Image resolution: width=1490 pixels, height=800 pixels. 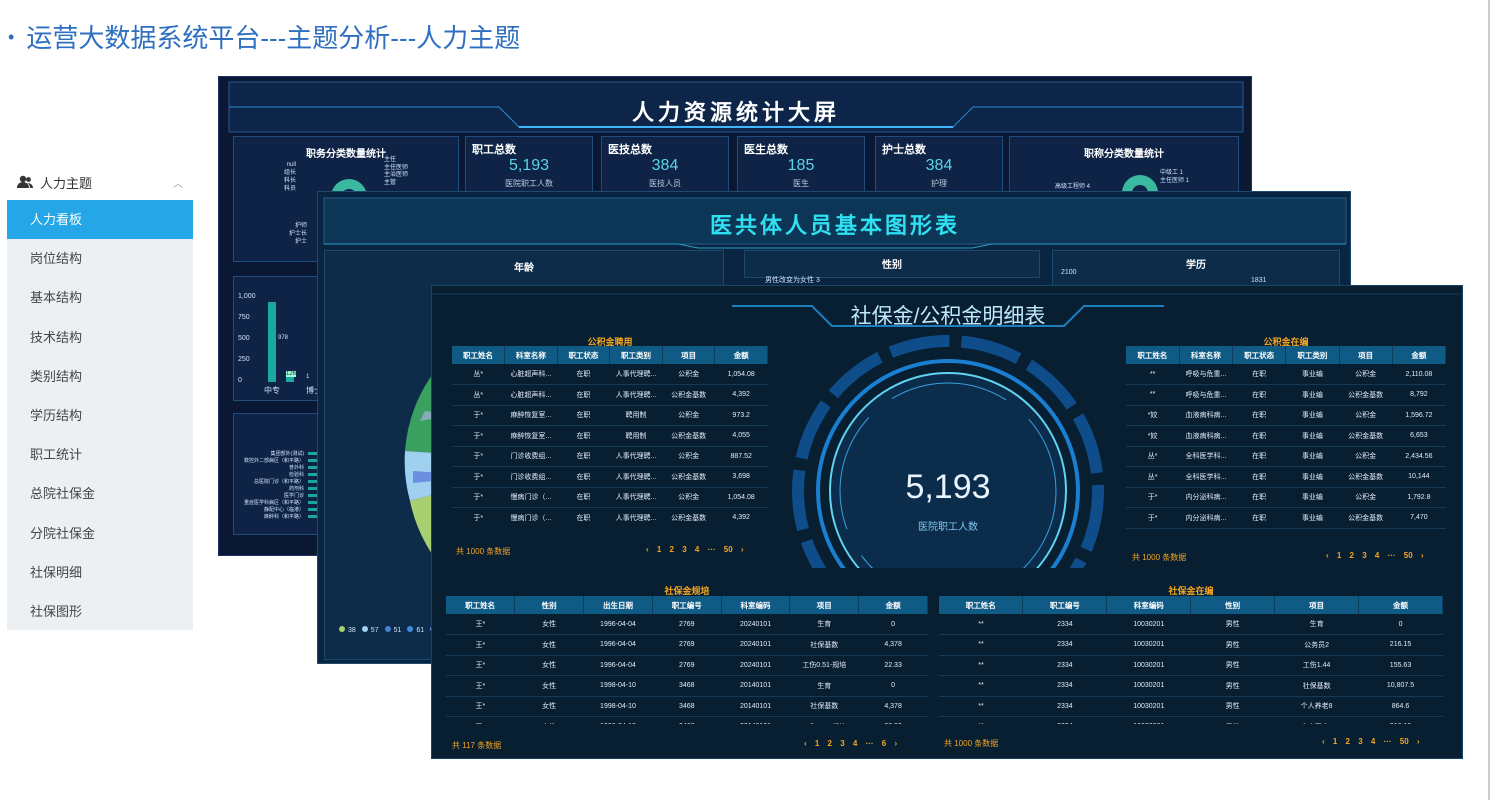 I want to click on table-row: 王* 女性 1998-04-10 3468 20140101 社保基数 4,378, so click(x=687, y=706).